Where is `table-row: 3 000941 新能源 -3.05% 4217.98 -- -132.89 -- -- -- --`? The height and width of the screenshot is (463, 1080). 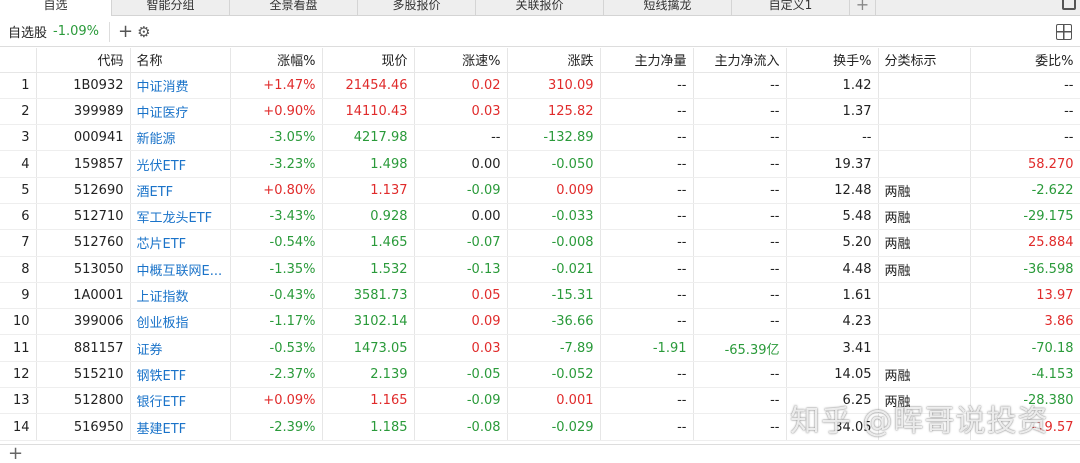
table-row: 3 000941 新能源 -3.05% 4217.98 -- -132.89 -- -- -- -- is located at coordinates (540, 138).